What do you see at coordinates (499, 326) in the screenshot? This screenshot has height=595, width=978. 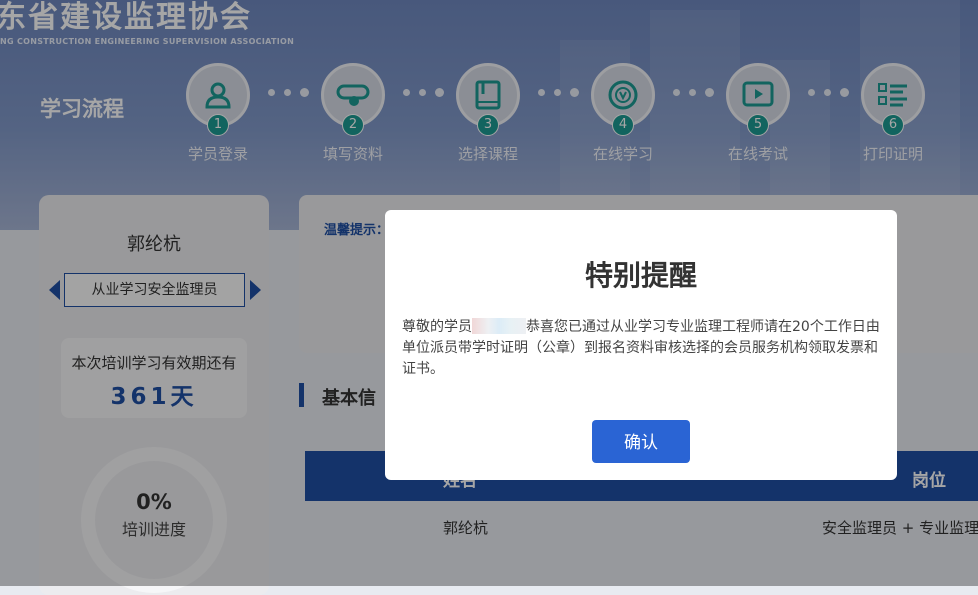 I see `redacted-name` at bounding box center [499, 326].